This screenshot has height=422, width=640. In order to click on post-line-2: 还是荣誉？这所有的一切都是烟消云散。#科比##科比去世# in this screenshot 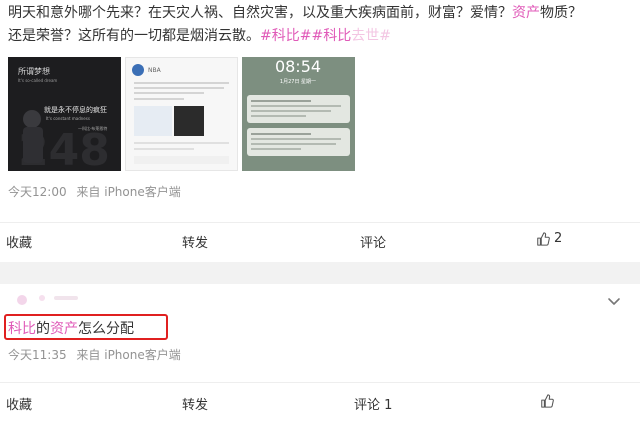, I will do `click(199, 36)`.